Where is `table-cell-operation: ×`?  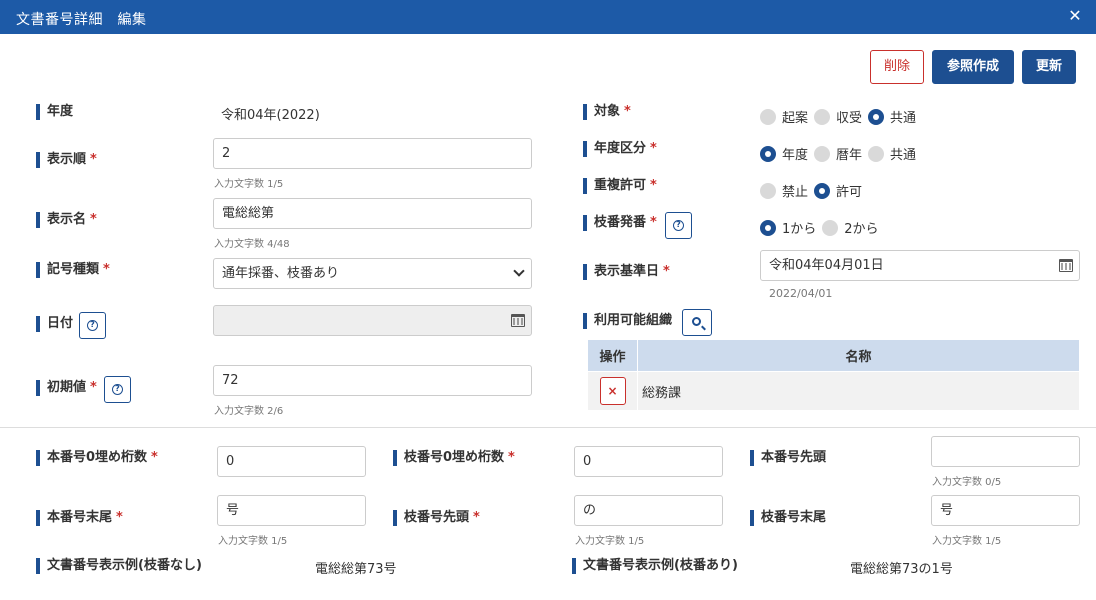
table-cell-operation: × is located at coordinates (612, 391).